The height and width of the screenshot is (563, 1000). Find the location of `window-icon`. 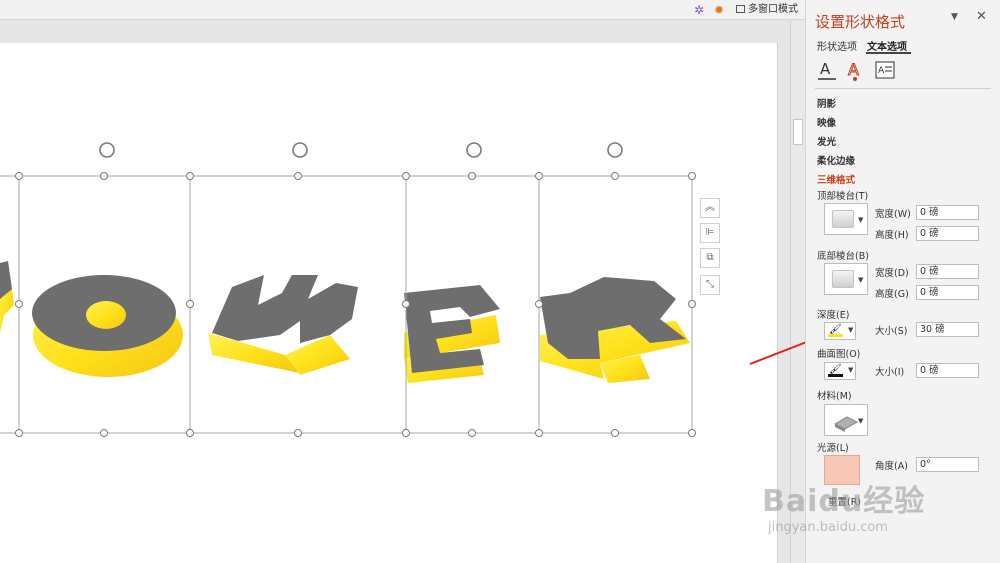

window-icon is located at coordinates (740, 9).